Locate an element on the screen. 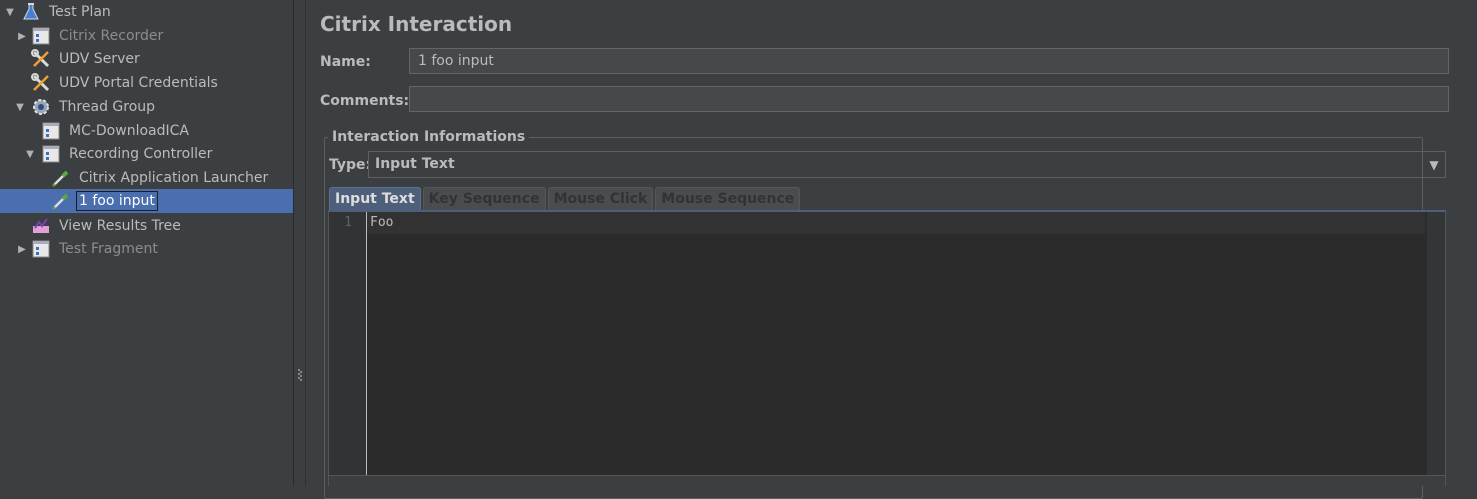  tree-item-label: UDV Server is located at coordinates (99, 59).